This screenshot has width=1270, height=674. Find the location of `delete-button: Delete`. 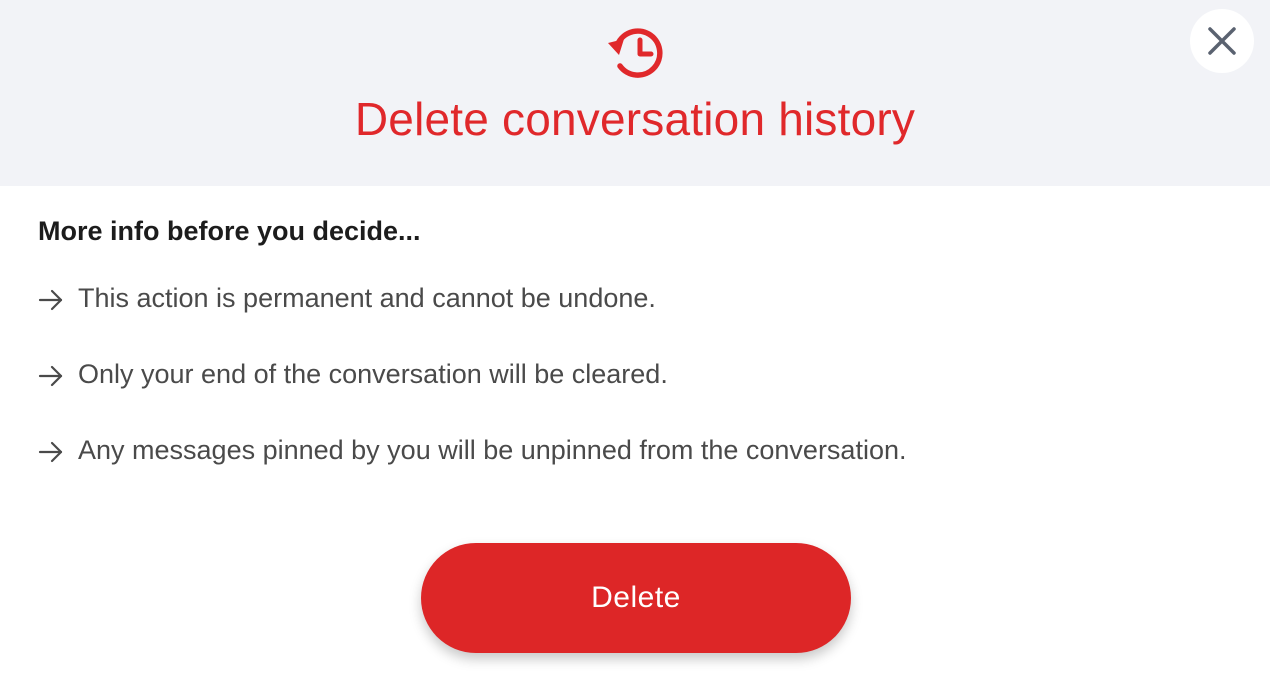

delete-button: Delete is located at coordinates (636, 598).